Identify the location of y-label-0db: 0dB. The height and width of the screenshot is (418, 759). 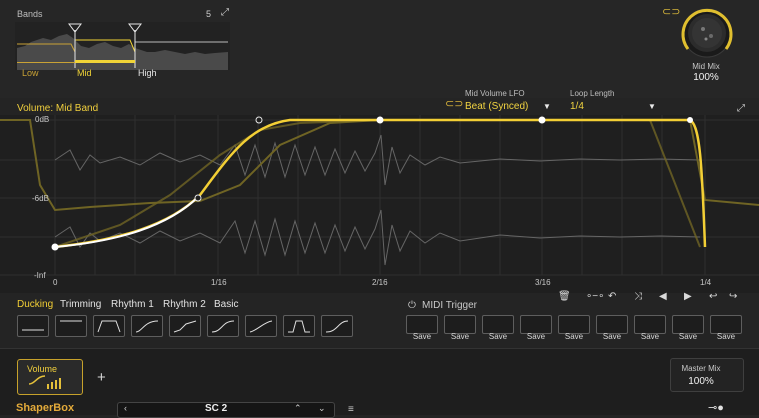
(42, 119).